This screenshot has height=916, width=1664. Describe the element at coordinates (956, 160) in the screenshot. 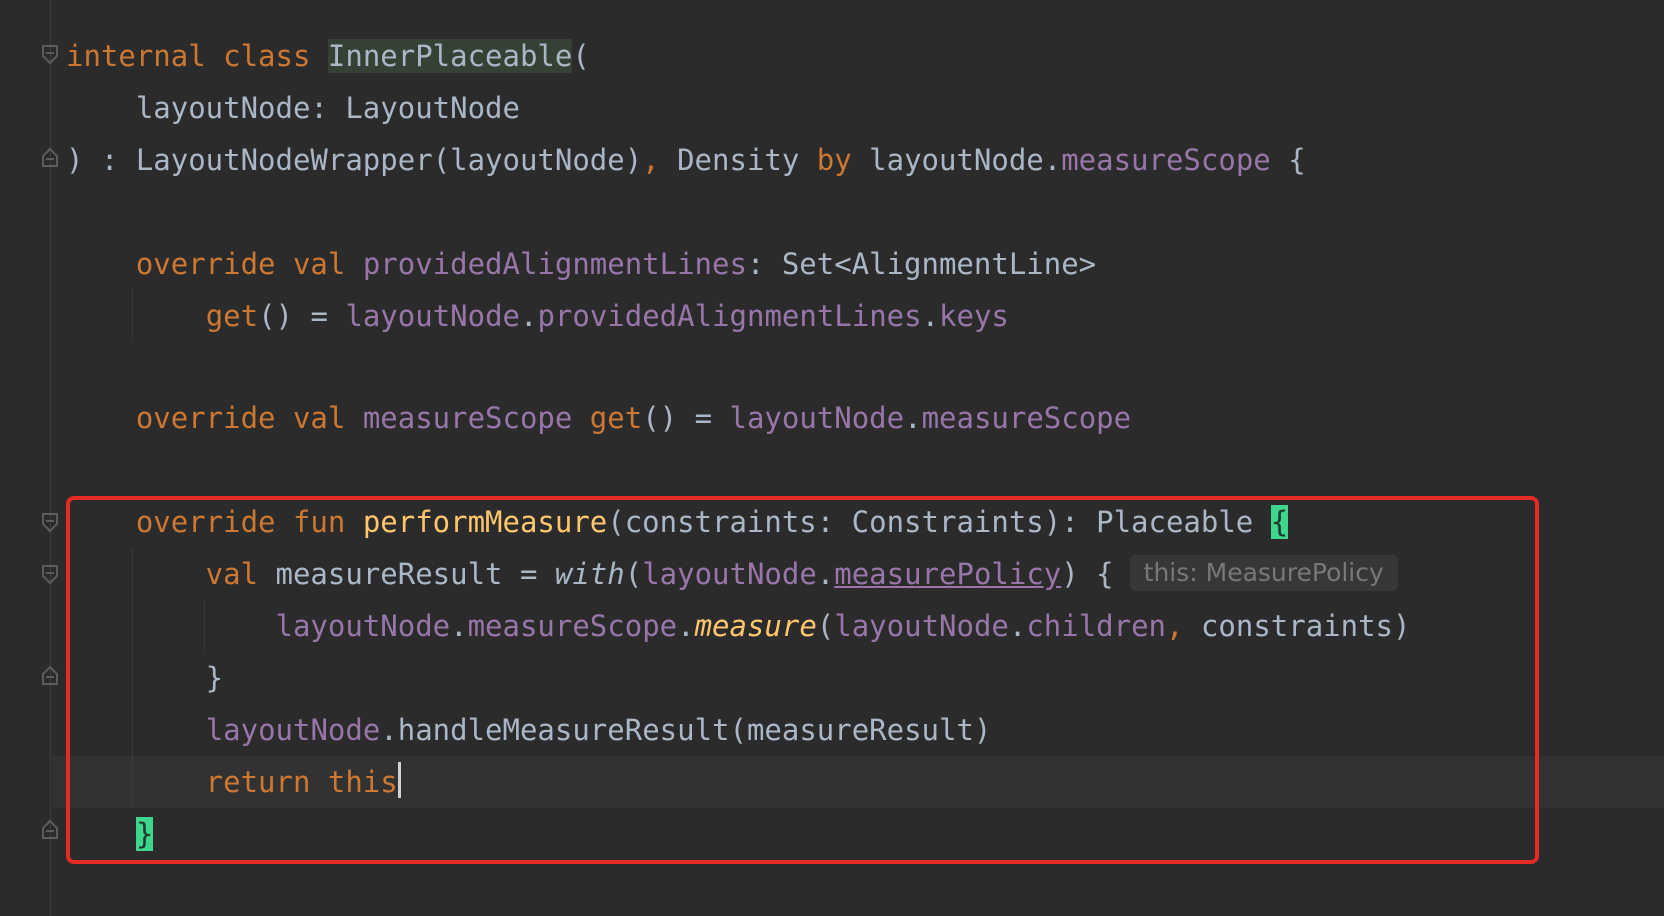

I see `code-text: layoutNode.` at that location.